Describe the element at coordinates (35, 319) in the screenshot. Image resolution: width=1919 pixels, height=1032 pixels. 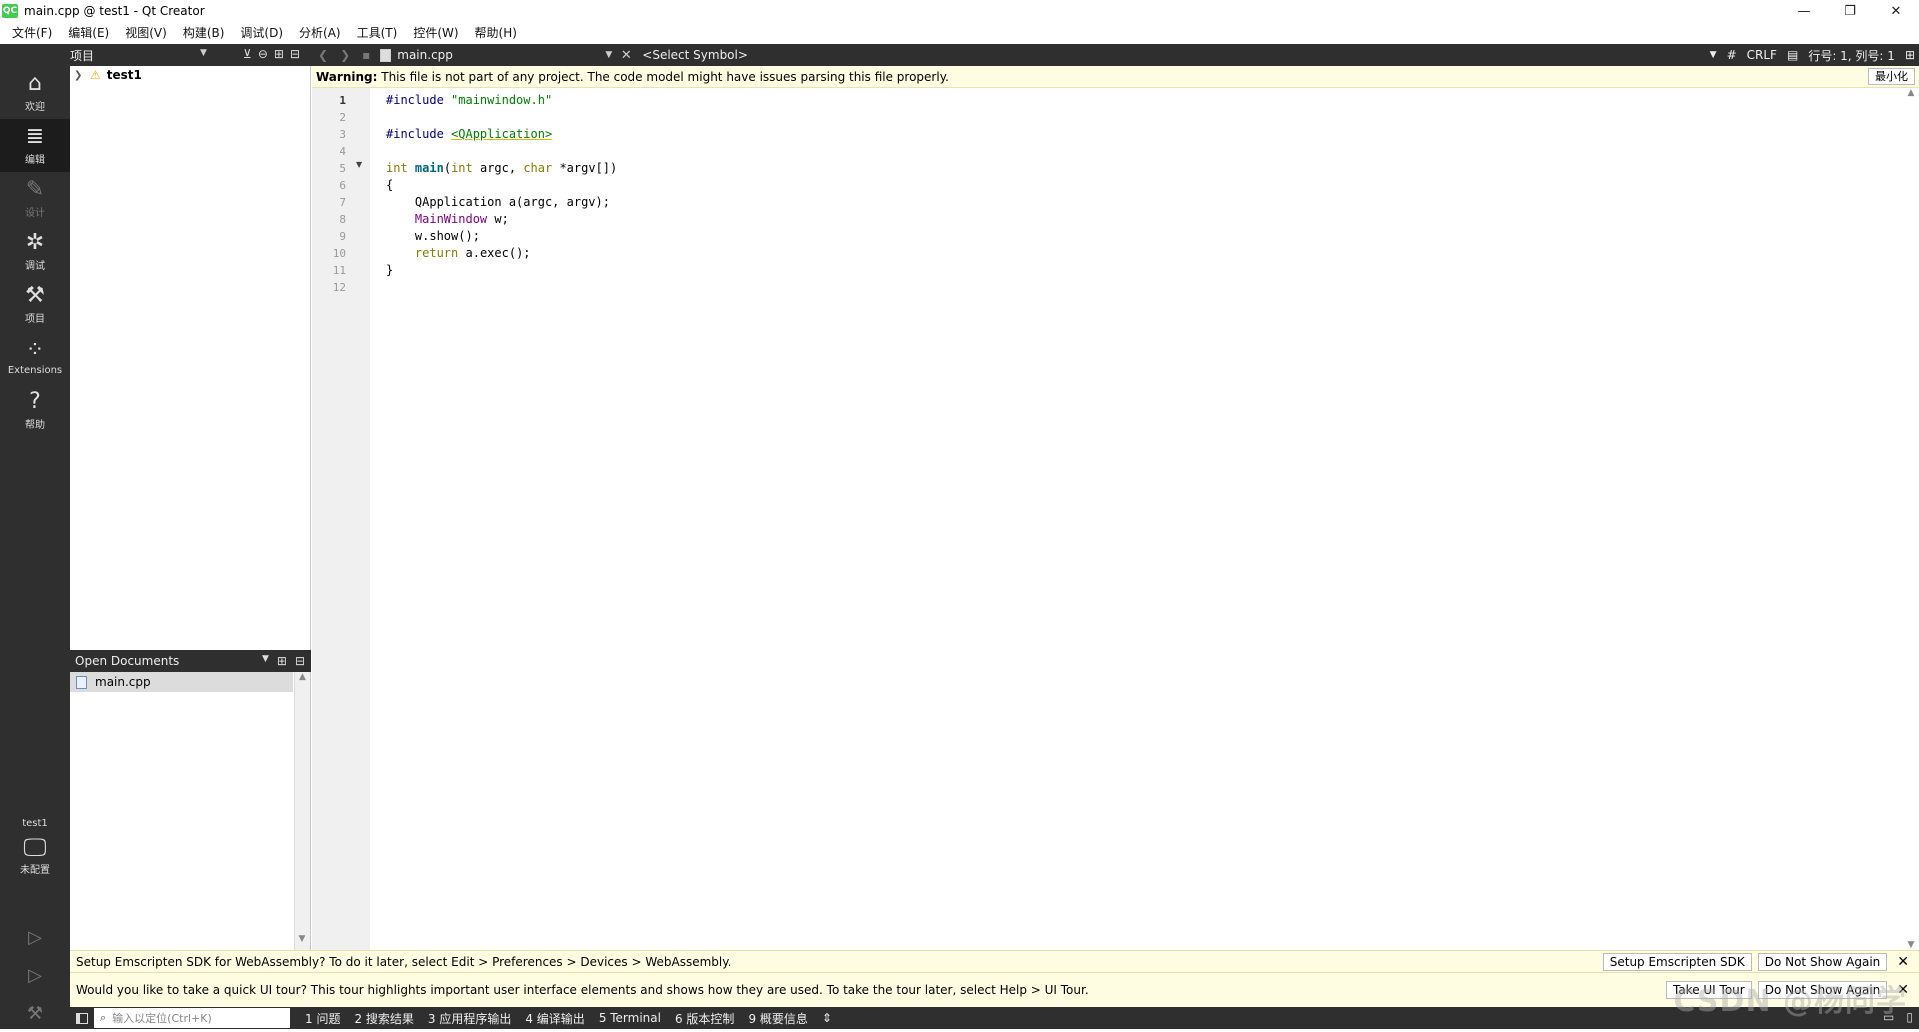
I see `mode-label: 项目` at that location.